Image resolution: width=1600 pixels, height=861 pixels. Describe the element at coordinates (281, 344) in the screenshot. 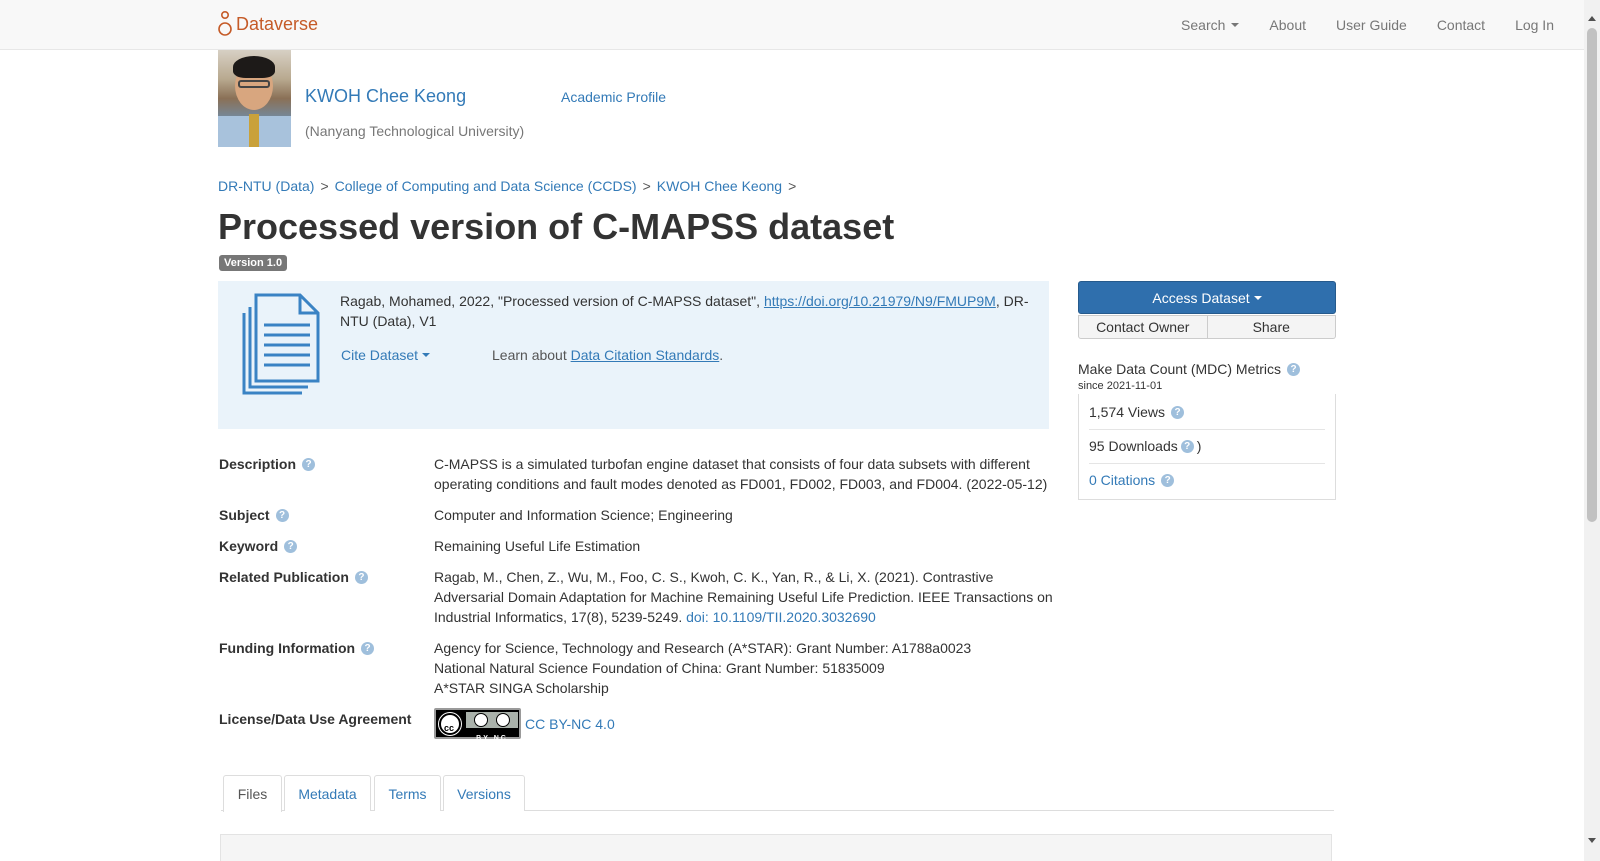

I see `document-stack-icon` at that location.